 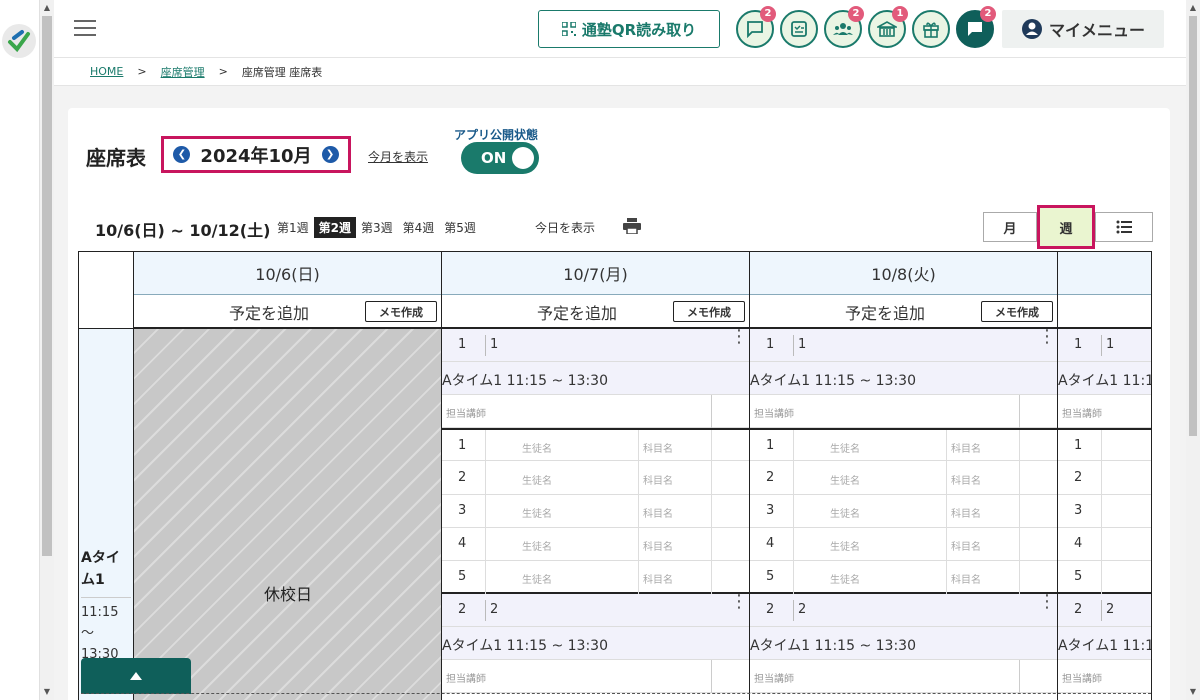 What do you see at coordinates (1078, 477) in the screenshot?
I see `seat-number: 2` at bounding box center [1078, 477].